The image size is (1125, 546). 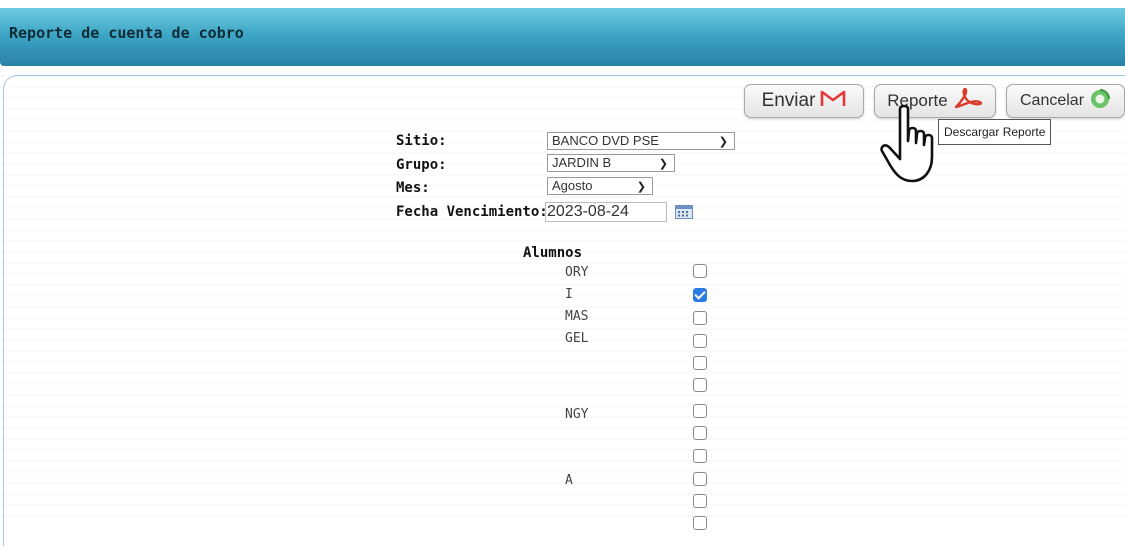 I want to click on page-title: Reporte de cuenta de cobro, so click(x=126, y=33).